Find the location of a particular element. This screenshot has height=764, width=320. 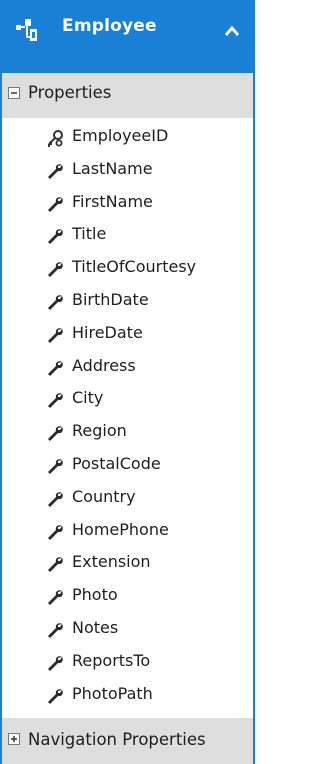

property-row: PostalCode is located at coordinates (127, 465).